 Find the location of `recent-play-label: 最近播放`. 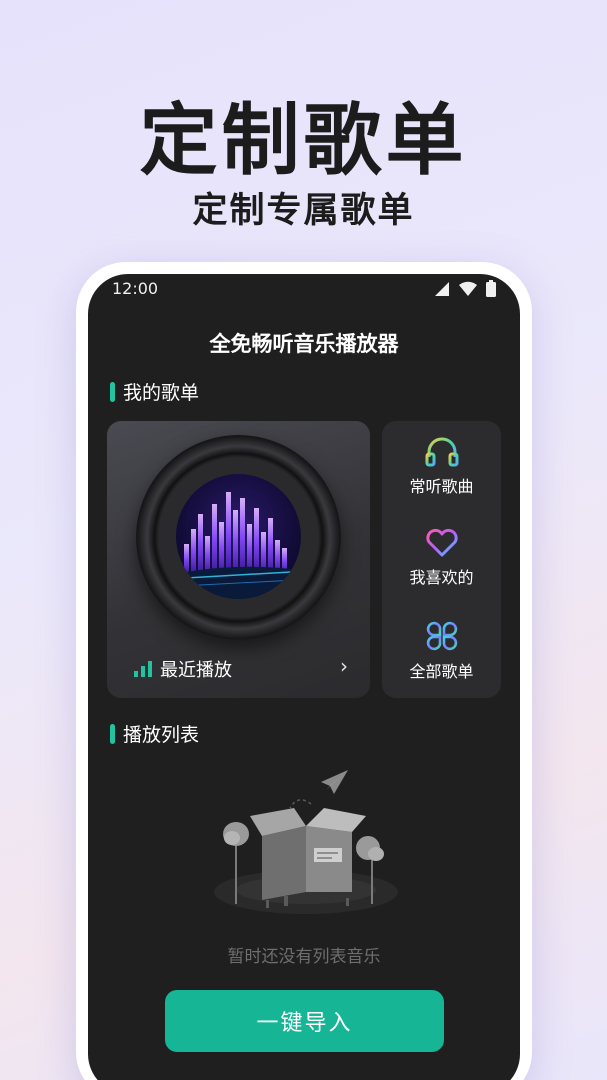

recent-play-label: 最近播放 is located at coordinates (196, 670).